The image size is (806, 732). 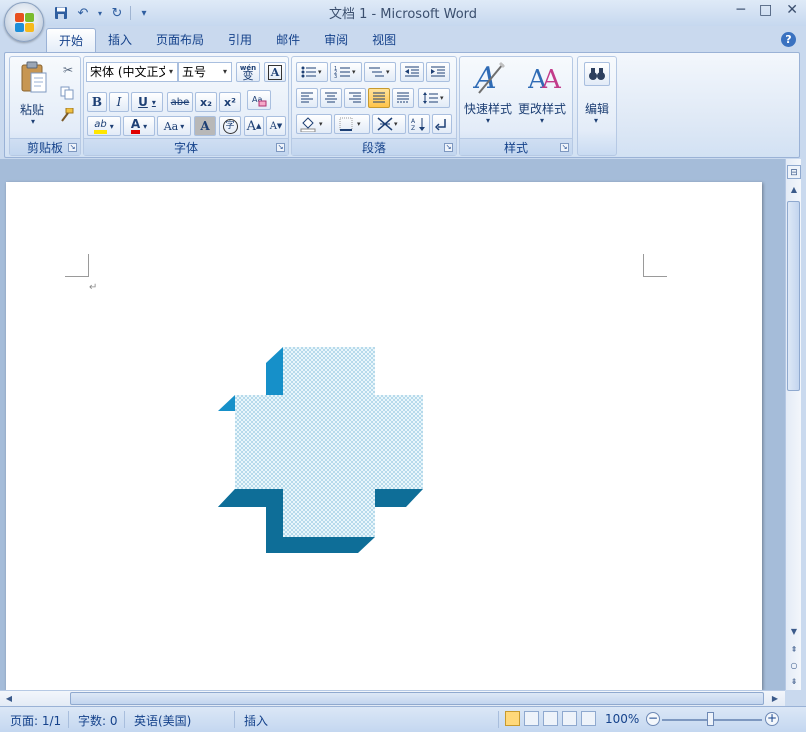 What do you see at coordinates (384, 40) in the screenshot?
I see `tab-view: 视图` at bounding box center [384, 40].